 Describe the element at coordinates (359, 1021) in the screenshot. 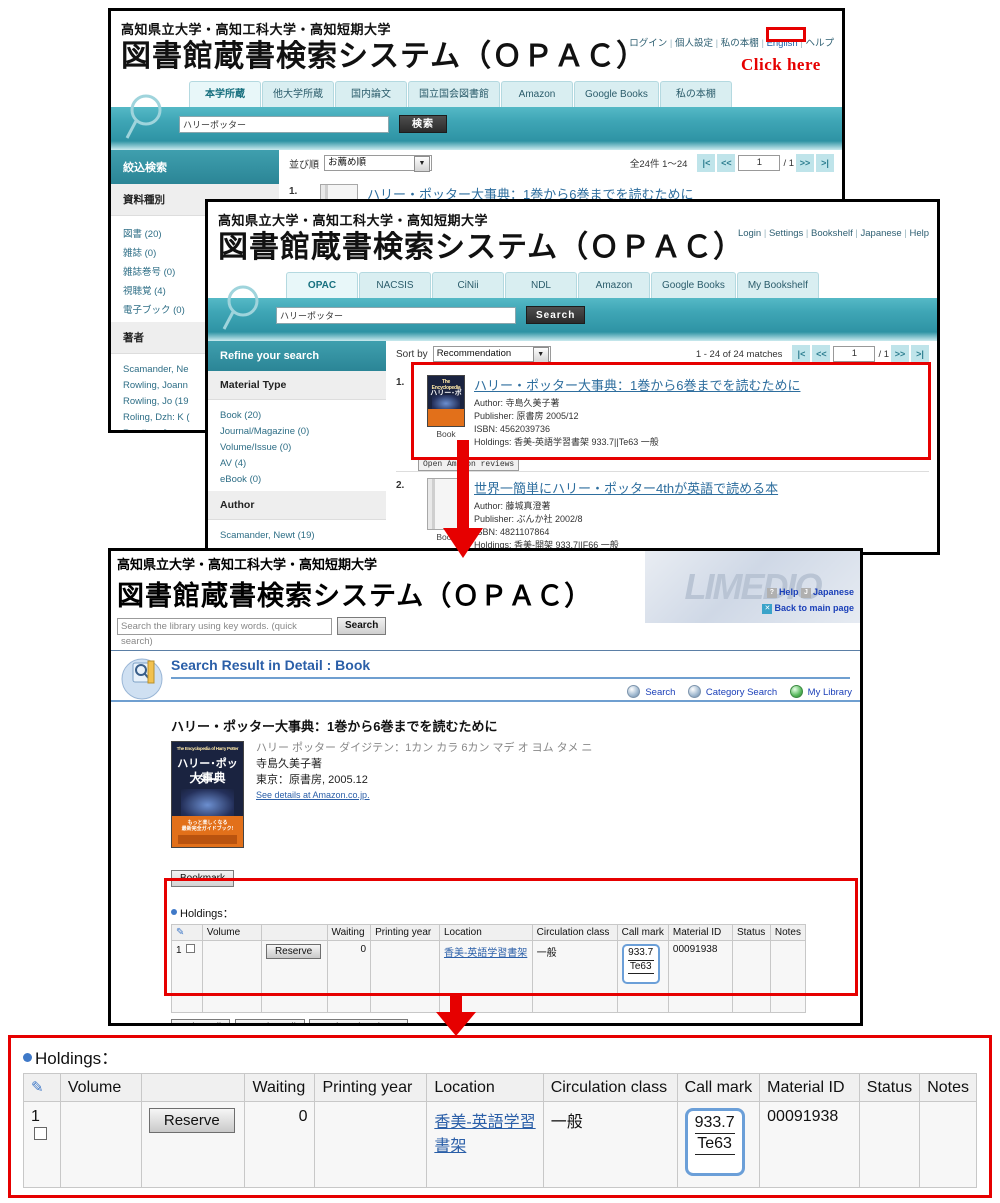

I see `bookmark-volume-button: Bookmark Volume` at that location.